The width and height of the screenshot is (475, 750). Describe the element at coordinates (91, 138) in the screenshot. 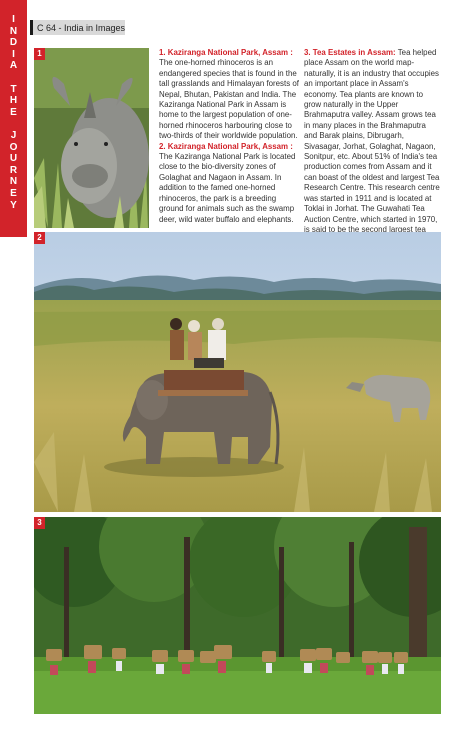

I see `rhino-photo` at that location.